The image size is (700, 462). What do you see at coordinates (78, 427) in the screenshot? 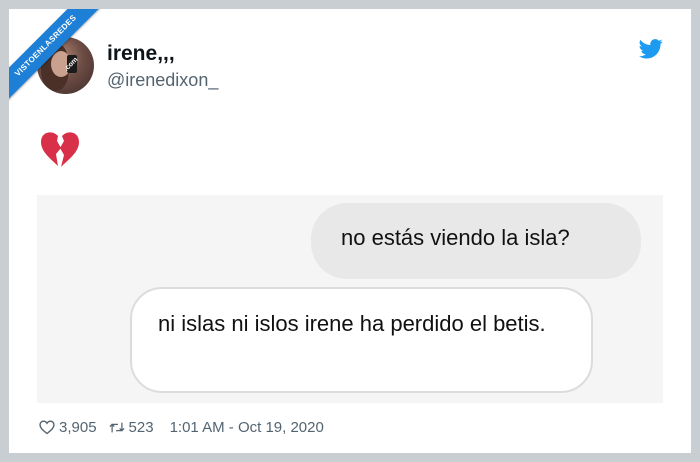
I see `like-count: 3,905` at bounding box center [78, 427].